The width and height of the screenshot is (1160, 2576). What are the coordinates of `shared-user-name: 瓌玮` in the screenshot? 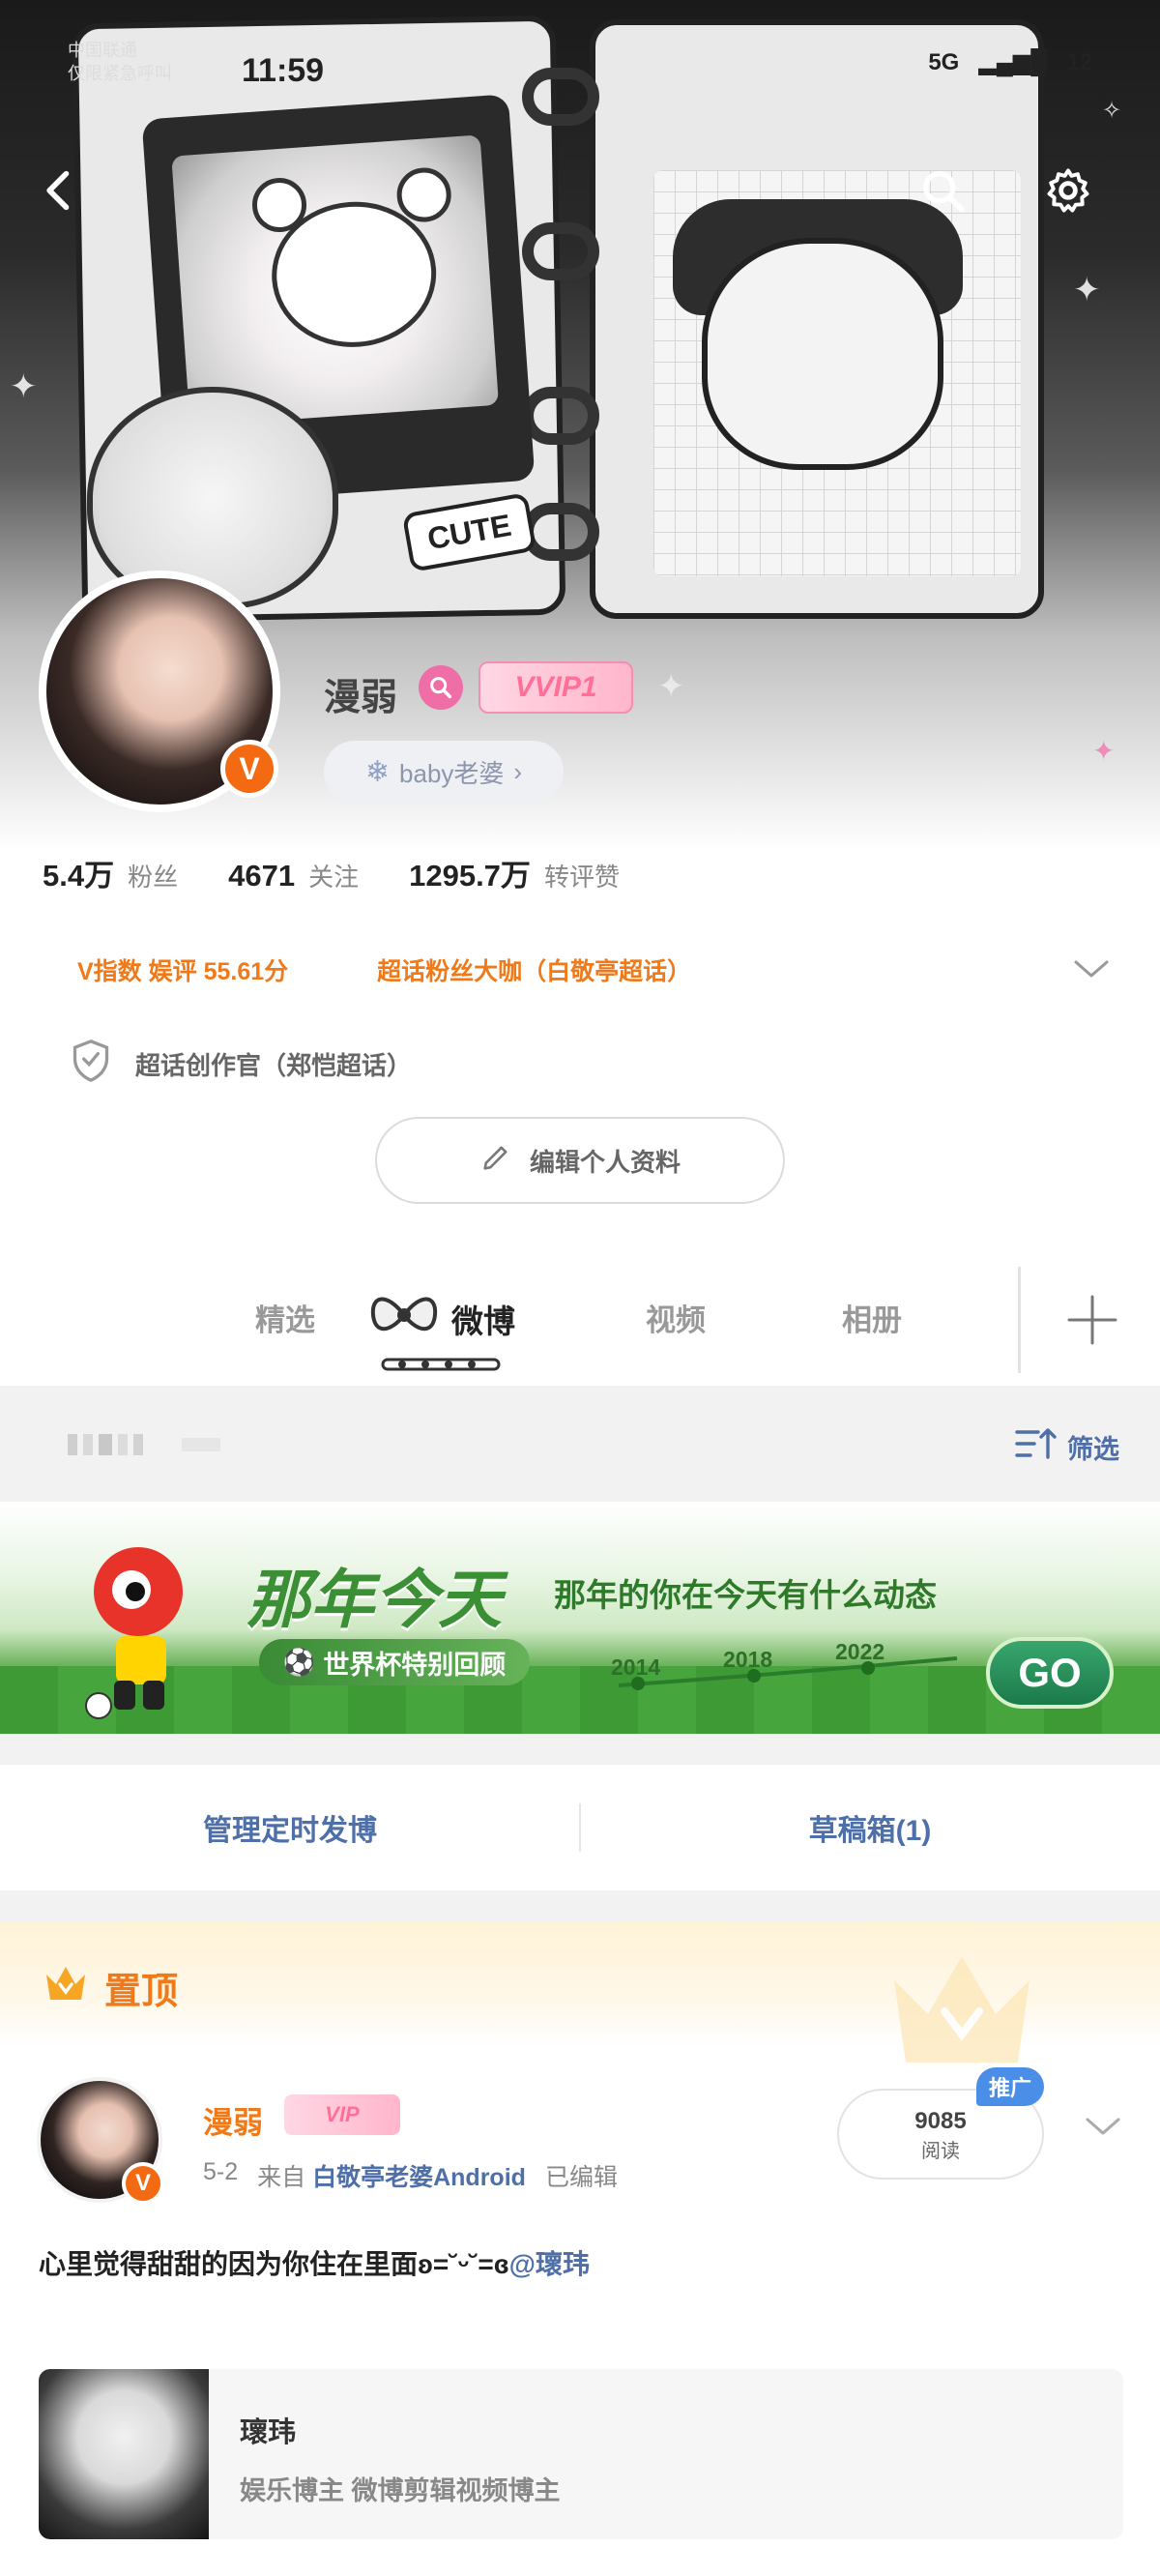 It's located at (268, 2432).